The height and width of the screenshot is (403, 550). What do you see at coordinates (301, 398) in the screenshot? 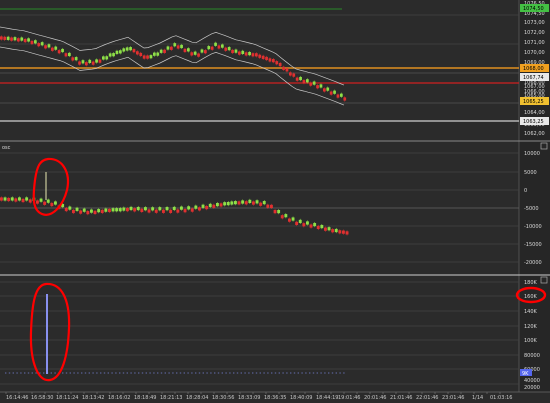
I see `x-axis-label: 18:40:09` at bounding box center [301, 398].